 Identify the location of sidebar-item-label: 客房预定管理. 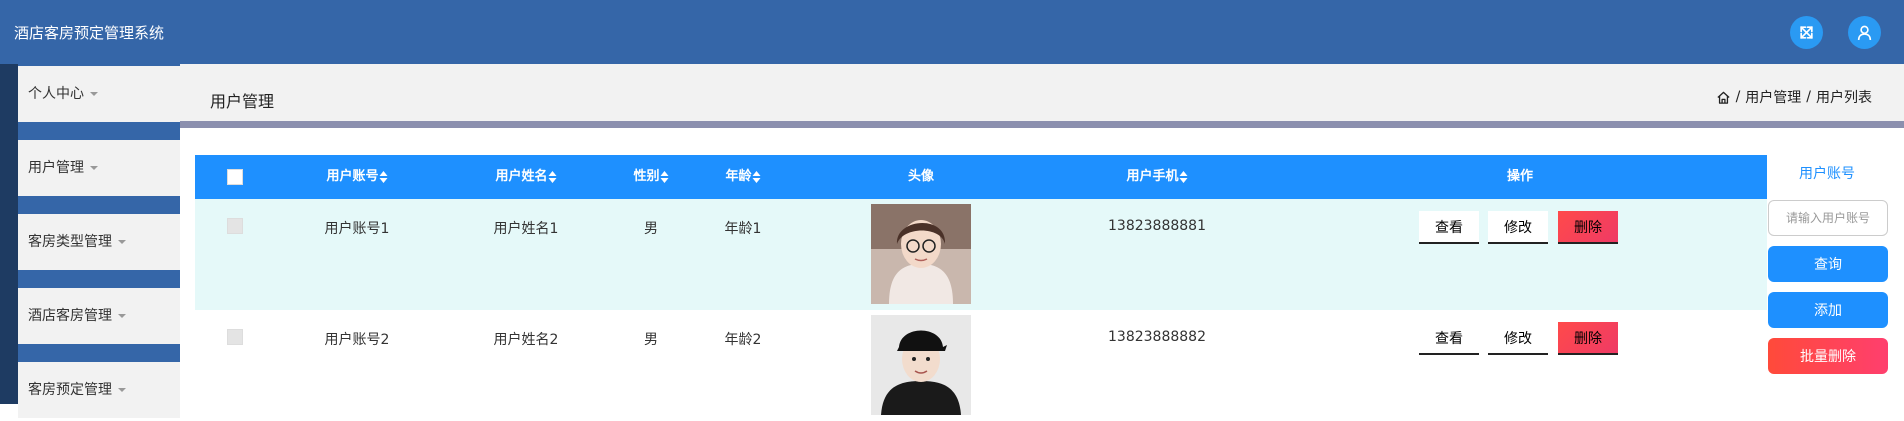
(70, 390).